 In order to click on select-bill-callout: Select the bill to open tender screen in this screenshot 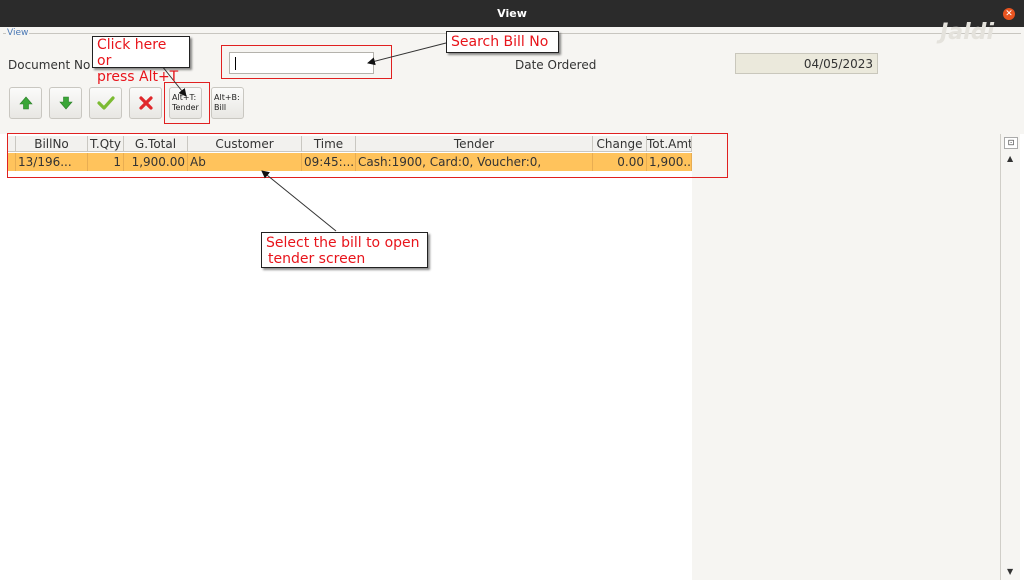, I will do `click(344, 250)`.